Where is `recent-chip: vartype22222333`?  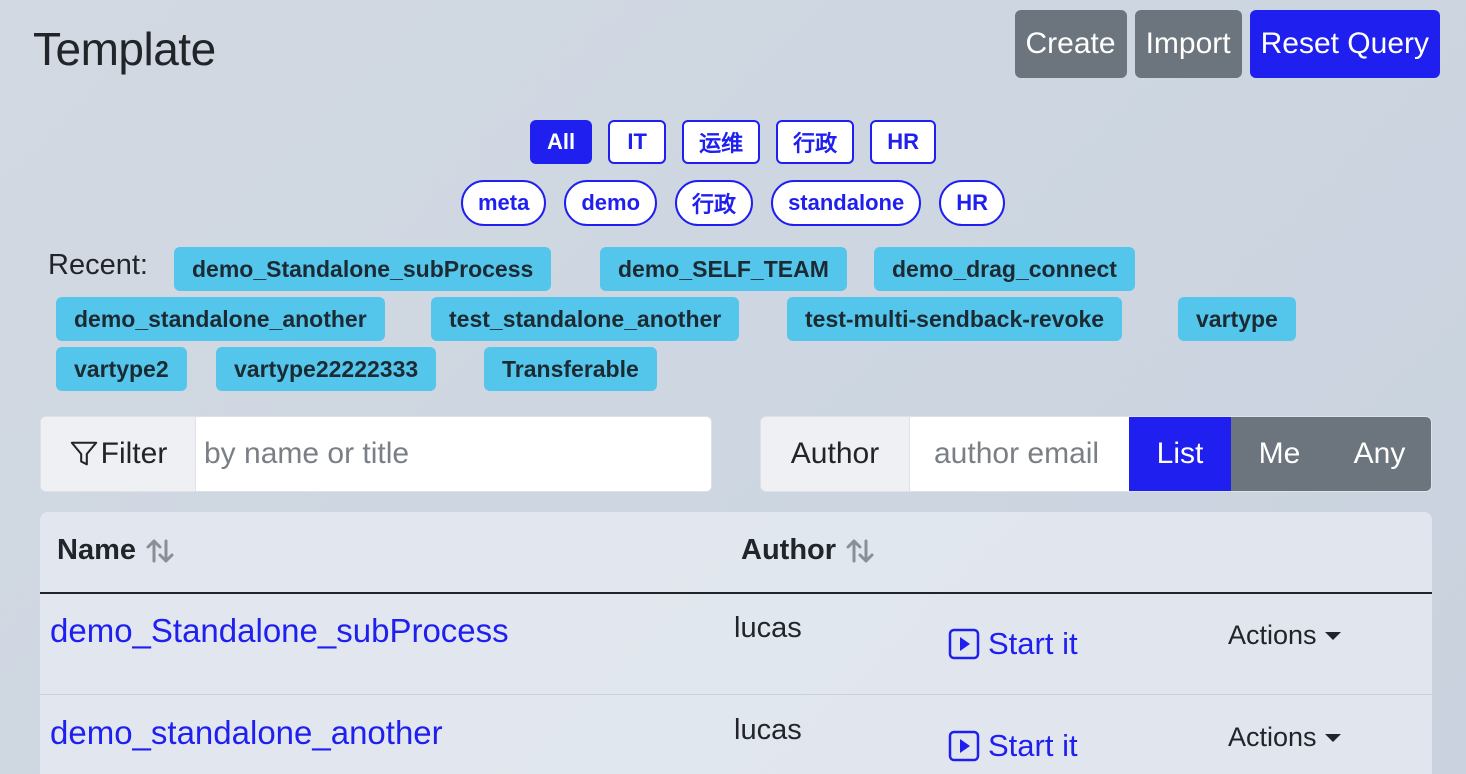 recent-chip: vartype22222333 is located at coordinates (326, 369).